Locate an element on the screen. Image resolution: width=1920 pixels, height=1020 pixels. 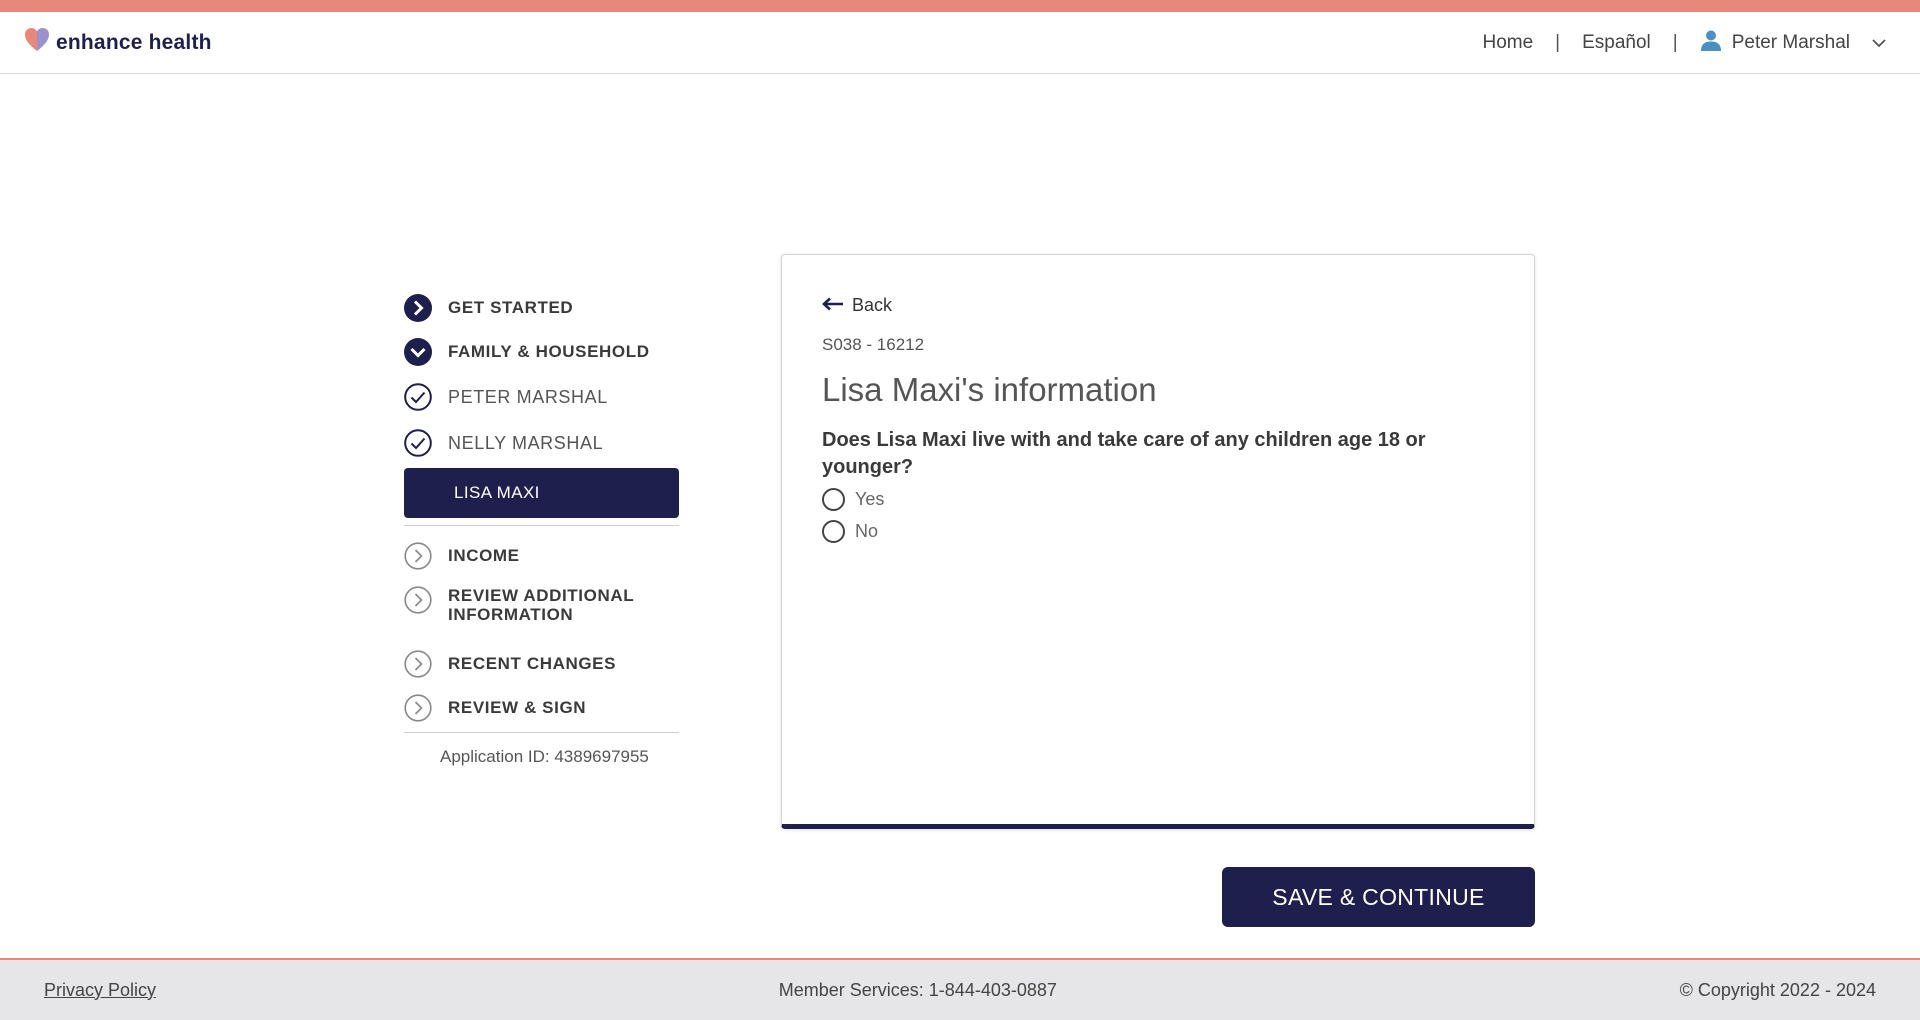
step-review-sign: REVIEW & SIGN is located at coordinates (549, 708).